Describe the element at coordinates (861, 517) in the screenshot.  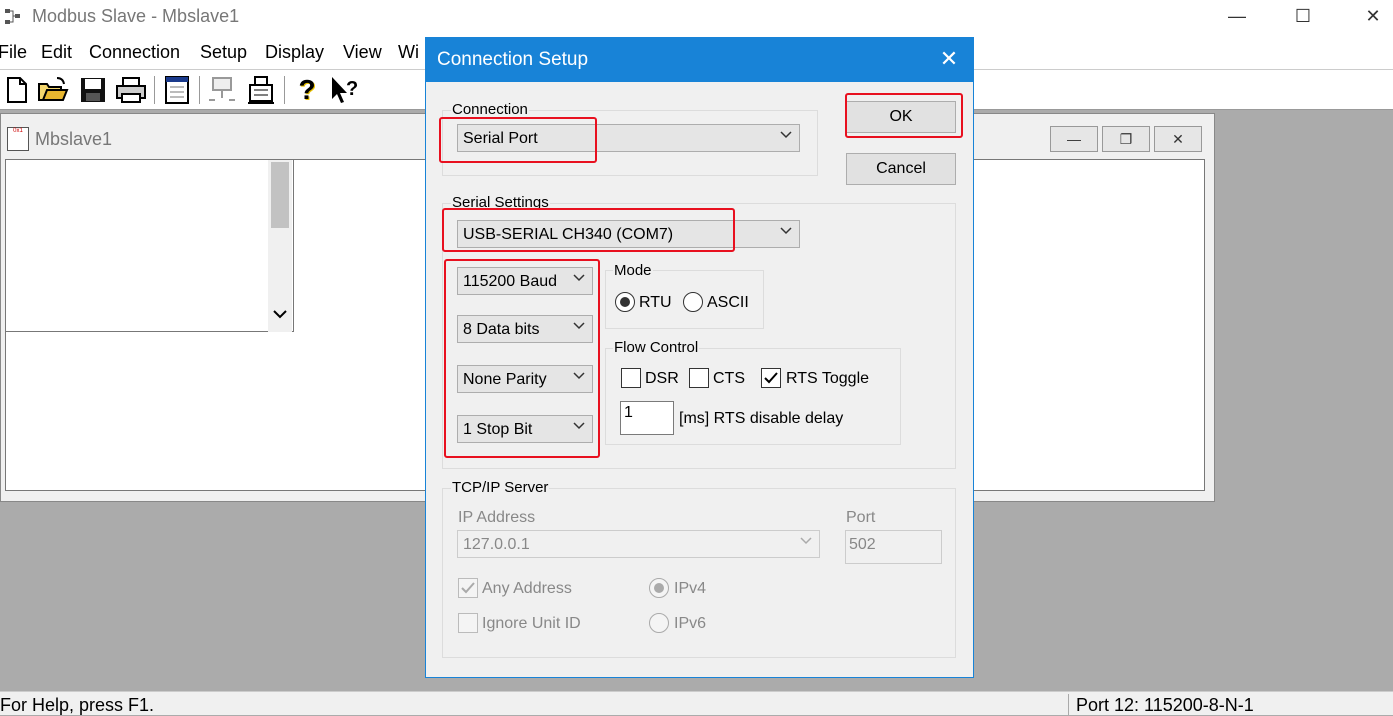
I see `port-label: Port` at that location.